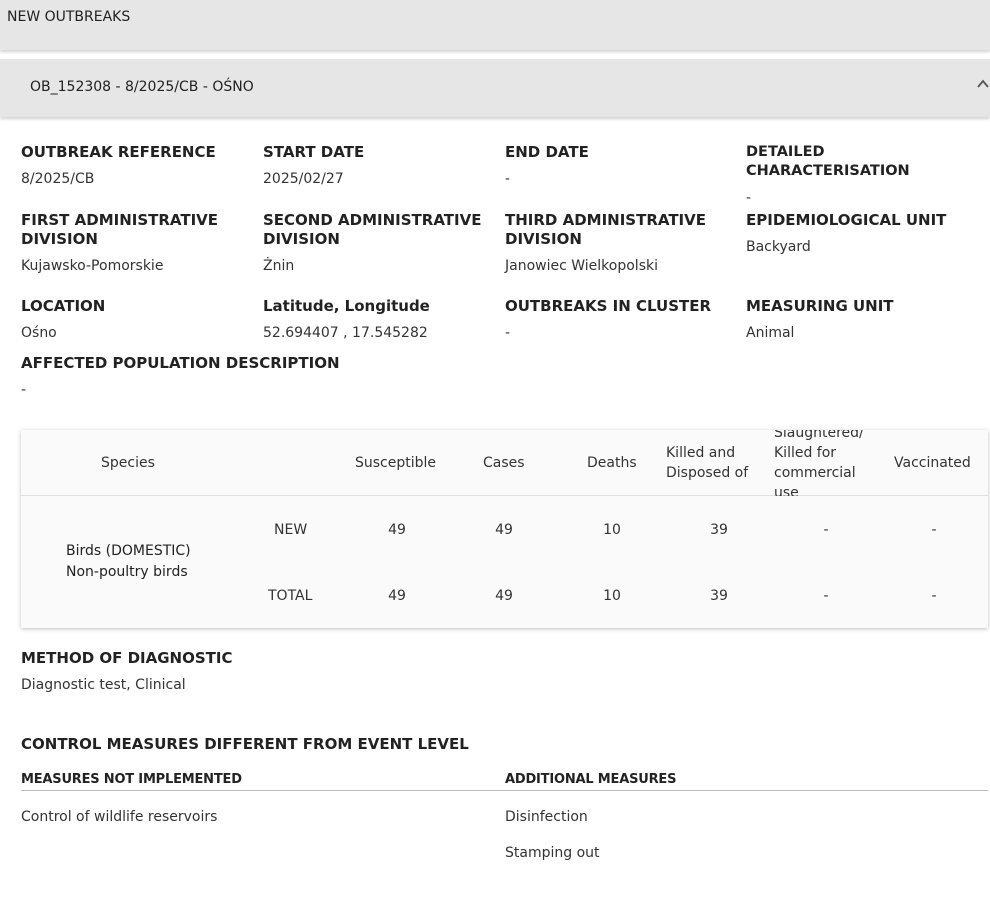 The image size is (990, 908). Describe the element at coordinates (397, 596) in the screenshot. I see `row-total-susceptible: 49` at that location.